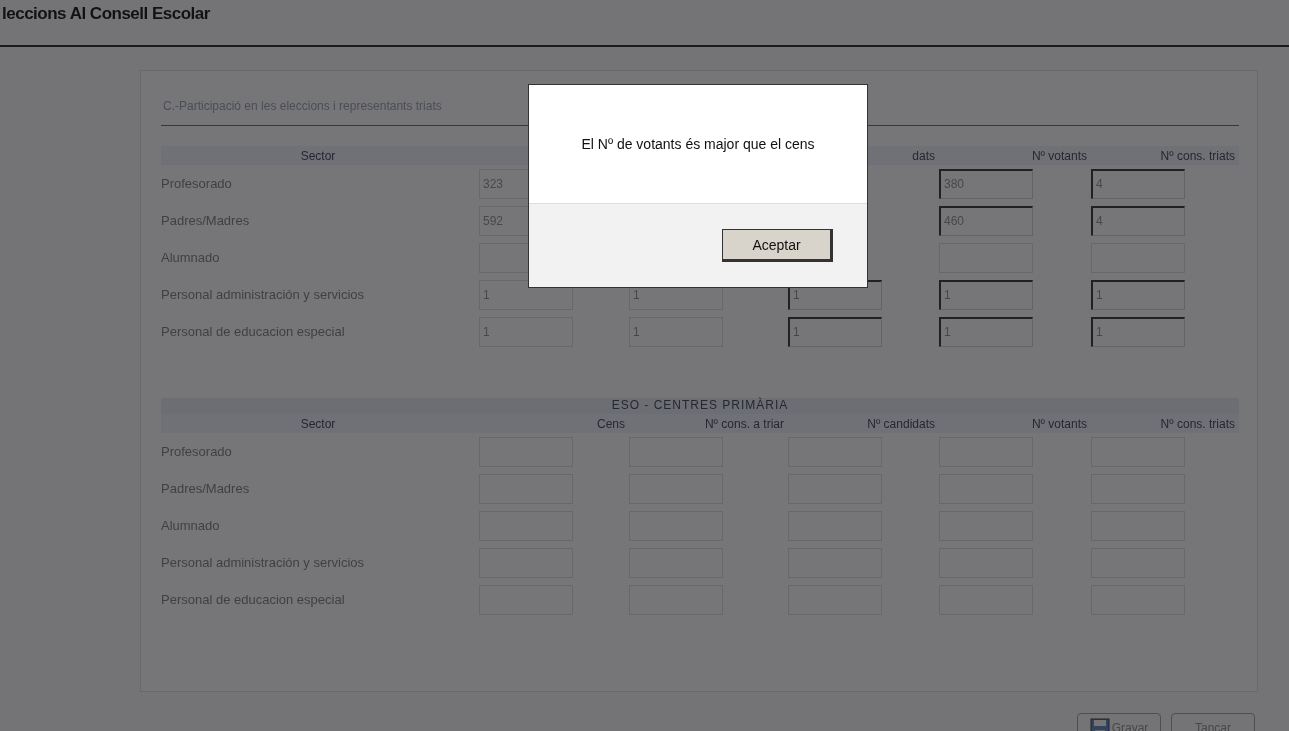 Image resolution: width=1289 pixels, height=731 pixels. What do you see at coordinates (901, 423) in the screenshot?
I see `column-header: Nº candidats` at bounding box center [901, 423].